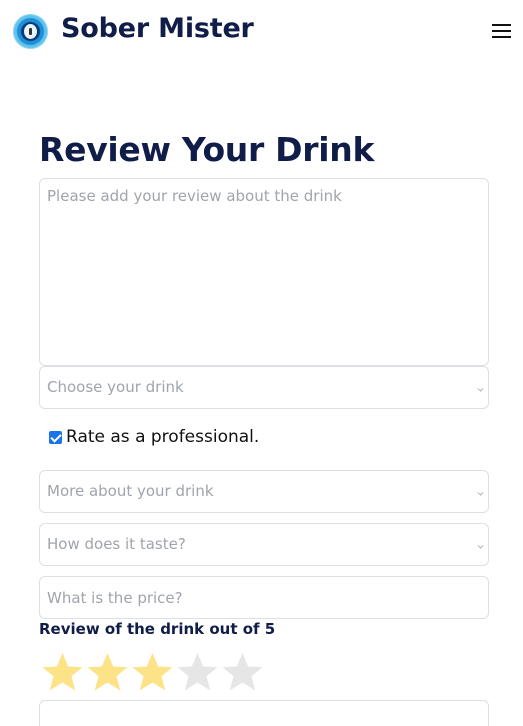 The image size is (523, 726). What do you see at coordinates (115, 598) in the screenshot?
I see `price-placeholder: What is the price?` at bounding box center [115, 598].